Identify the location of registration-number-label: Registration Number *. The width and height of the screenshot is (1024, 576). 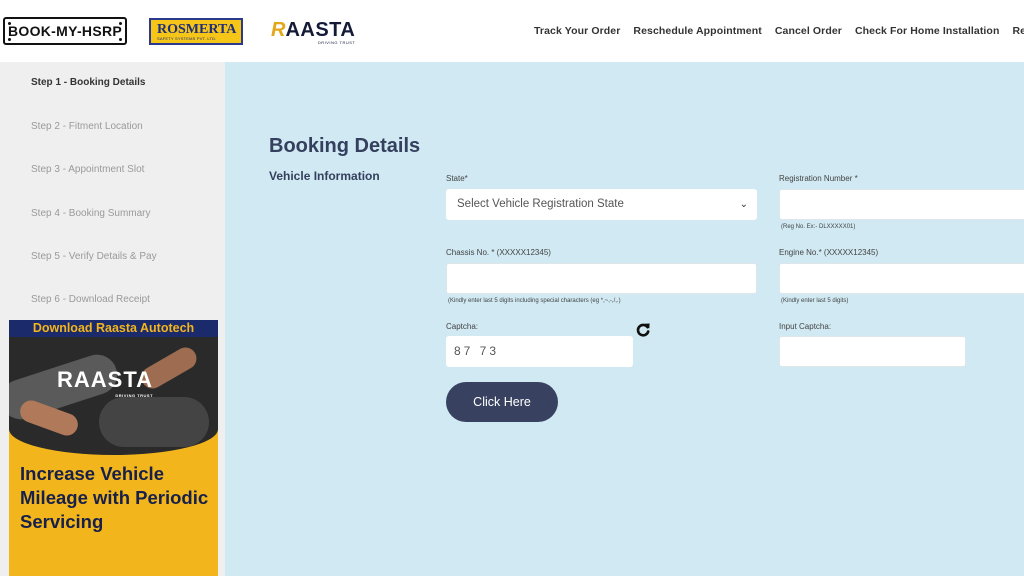
(818, 178).